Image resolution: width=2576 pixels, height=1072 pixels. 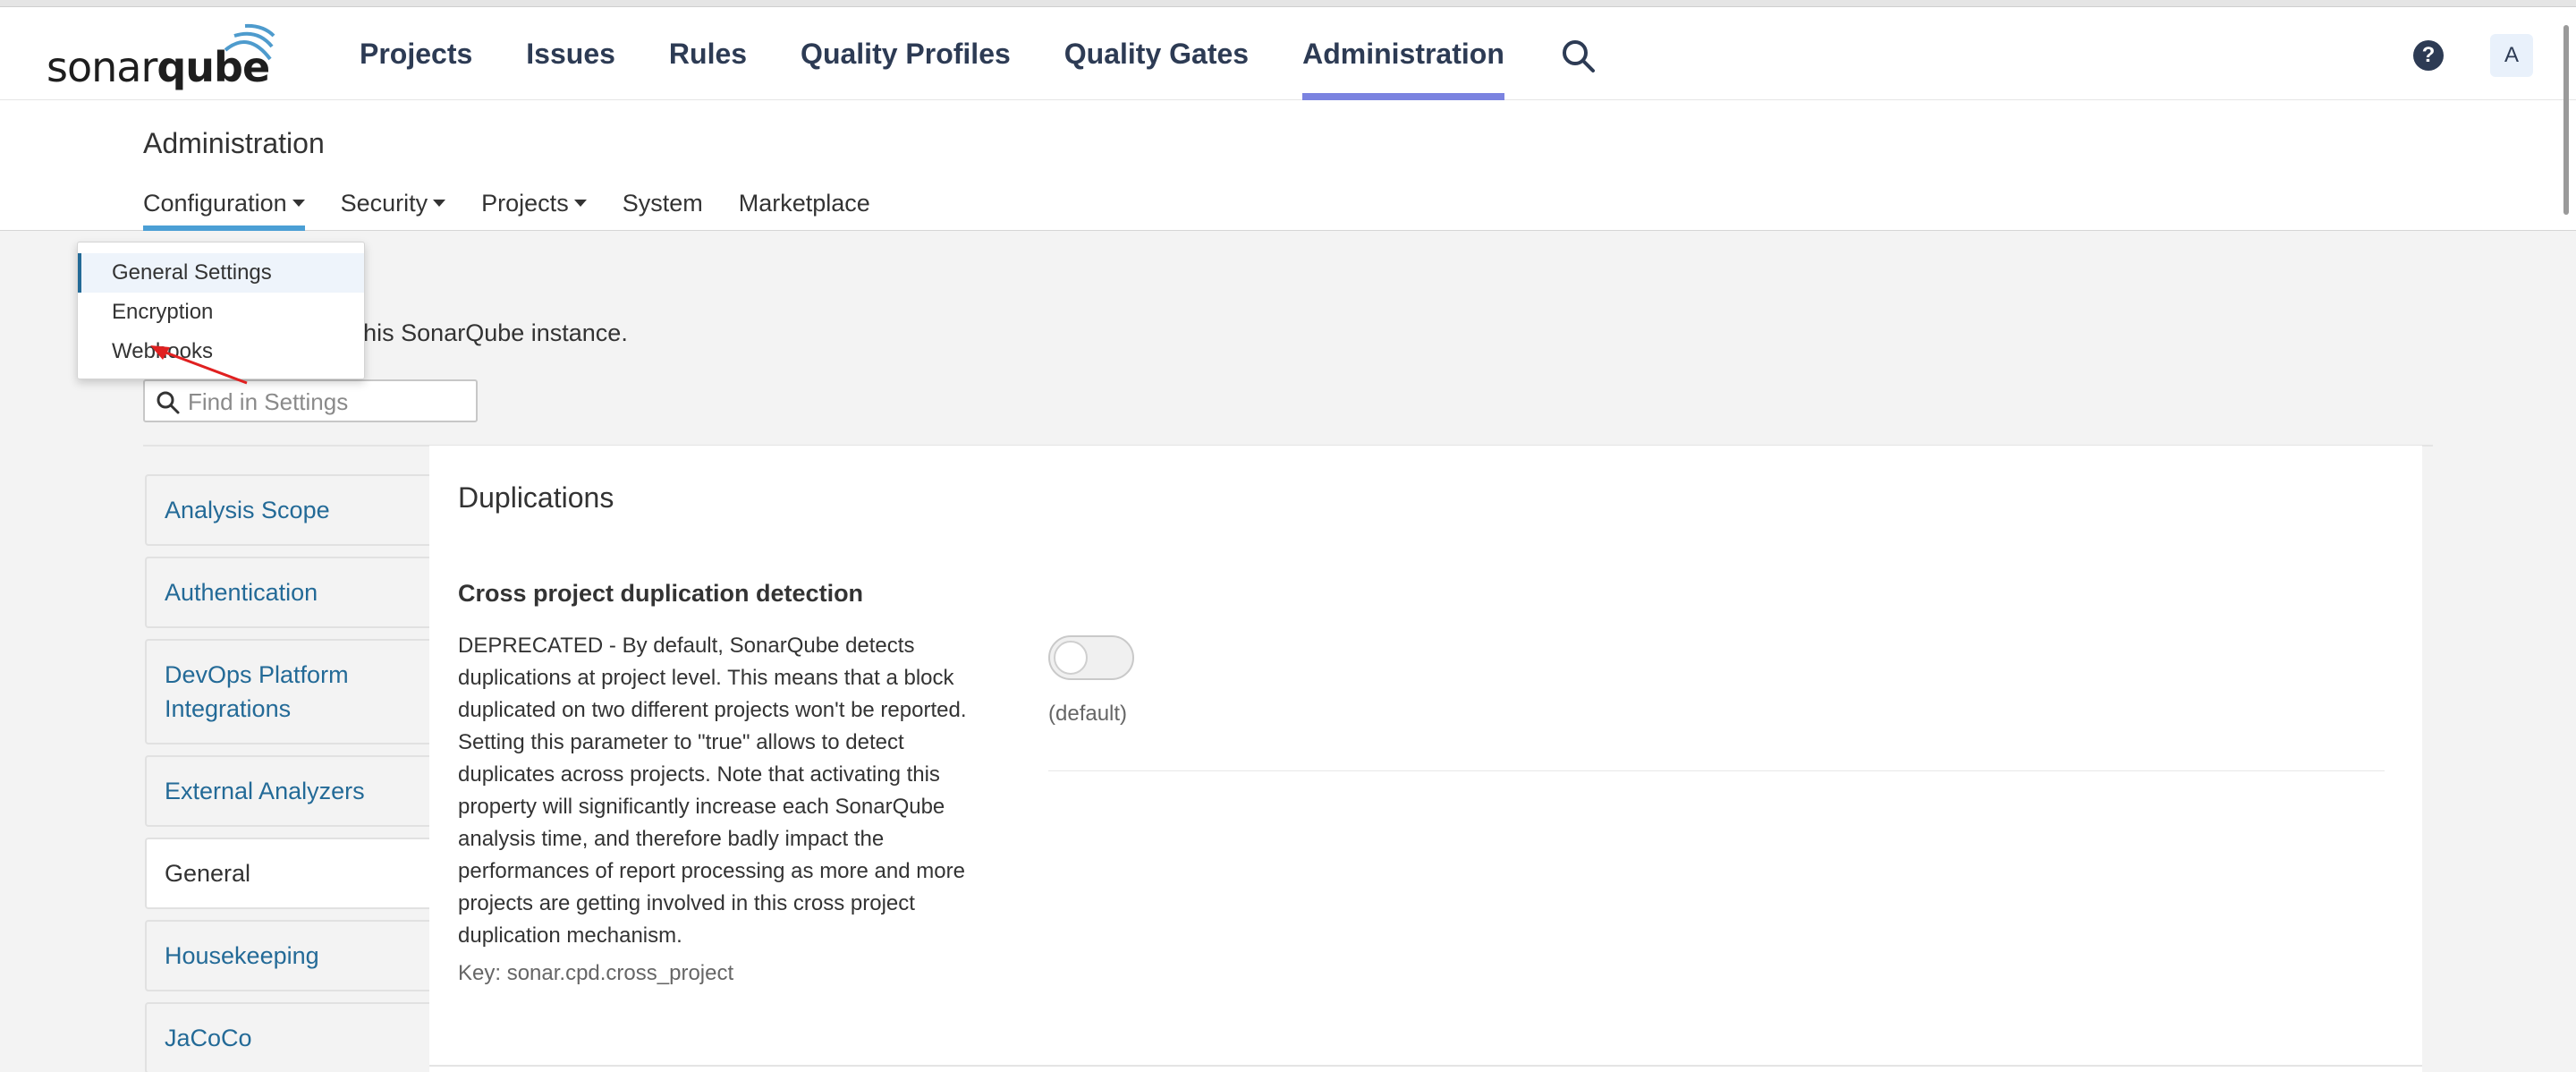 What do you see at coordinates (906, 53) in the screenshot?
I see `nav-quality-profiles: Quality Profiles` at bounding box center [906, 53].